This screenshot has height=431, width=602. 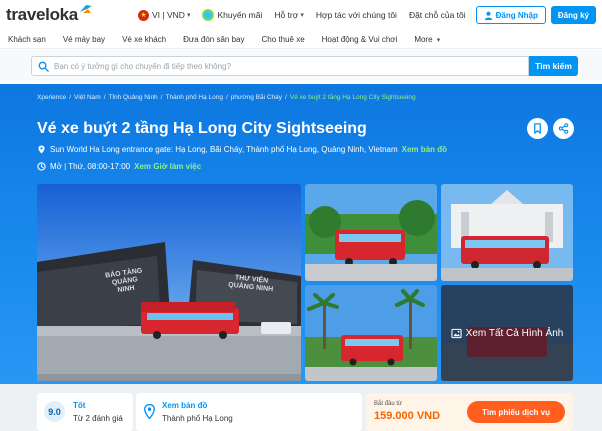 What do you see at coordinates (284, 66) in the screenshot?
I see `search-input` at bounding box center [284, 66].